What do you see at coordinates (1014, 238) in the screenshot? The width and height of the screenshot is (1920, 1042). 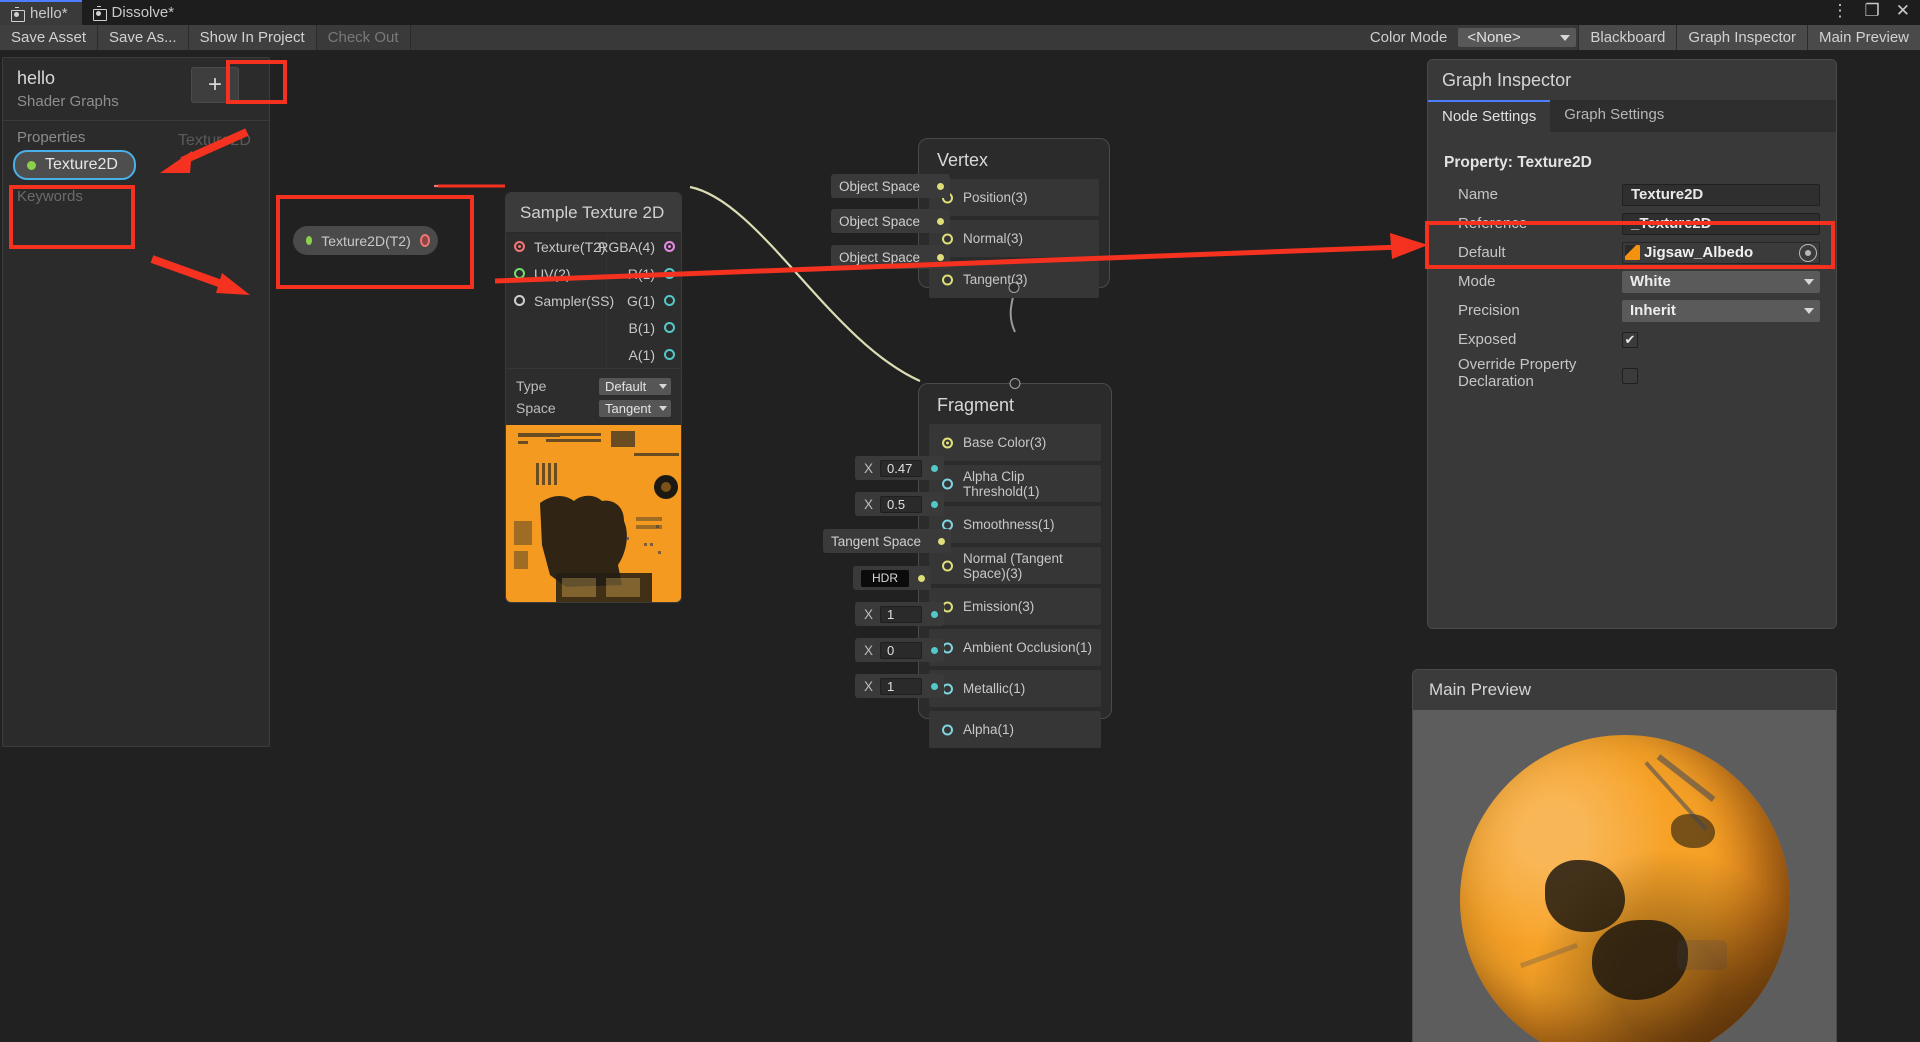 I see `block-normal: Normal(3)` at bounding box center [1014, 238].